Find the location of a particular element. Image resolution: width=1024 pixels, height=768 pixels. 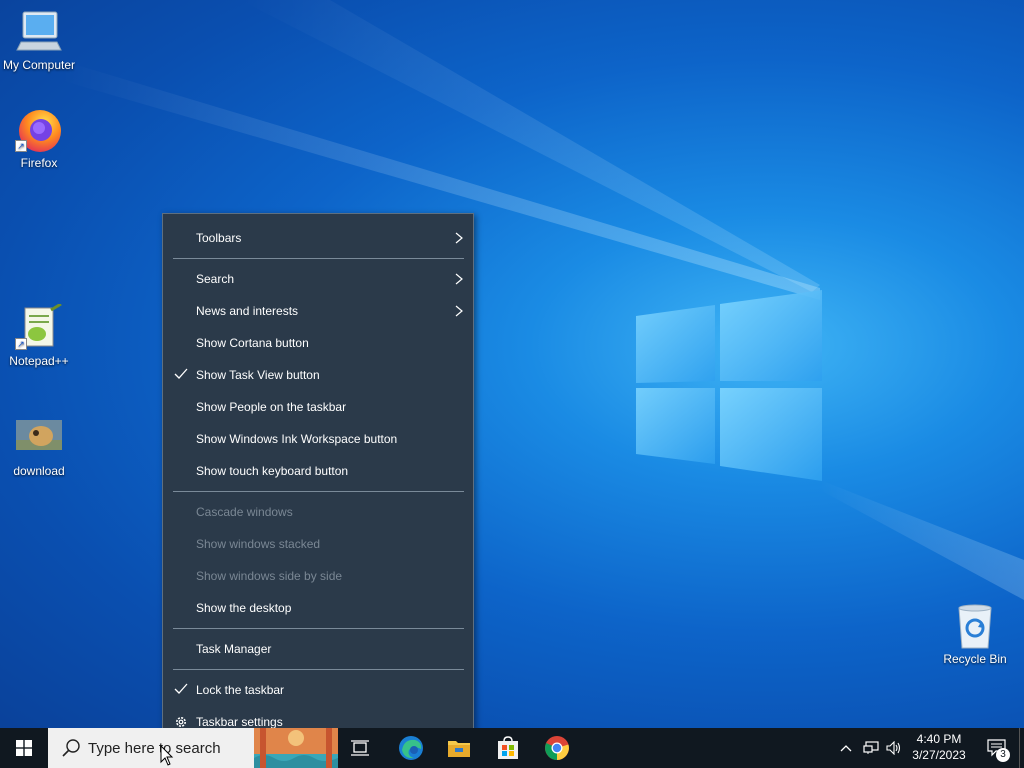

taskbar-search-box: Type here to search is located at coordinates (151, 748).